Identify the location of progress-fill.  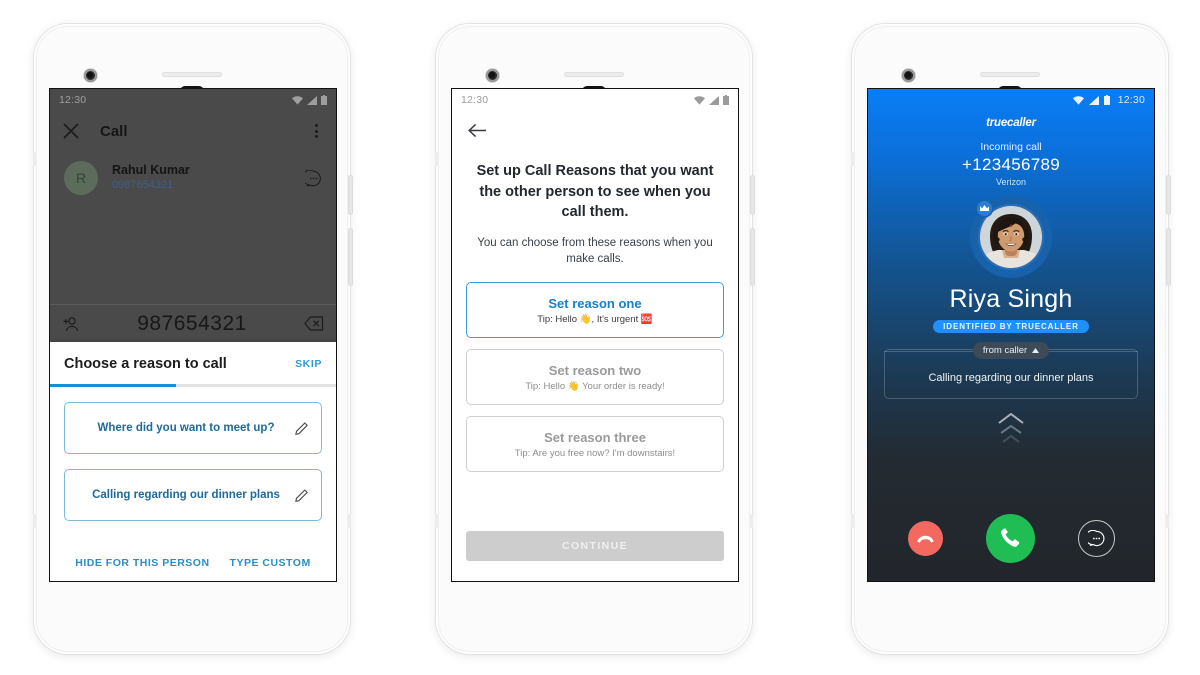
(113, 385).